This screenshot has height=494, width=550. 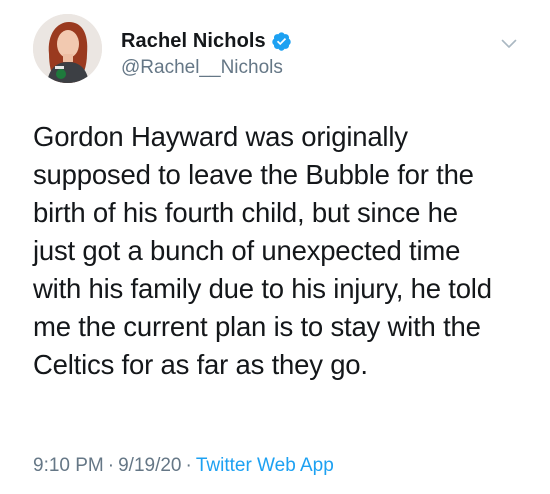 I want to click on tweet-date: 9/19/20, so click(x=149, y=465).